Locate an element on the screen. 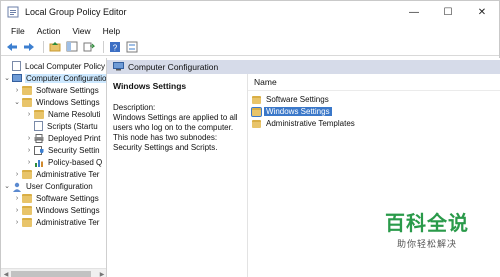 This screenshot has width=500, height=277. watermark-main-text: 百科全说 is located at coordinates (427, 223).